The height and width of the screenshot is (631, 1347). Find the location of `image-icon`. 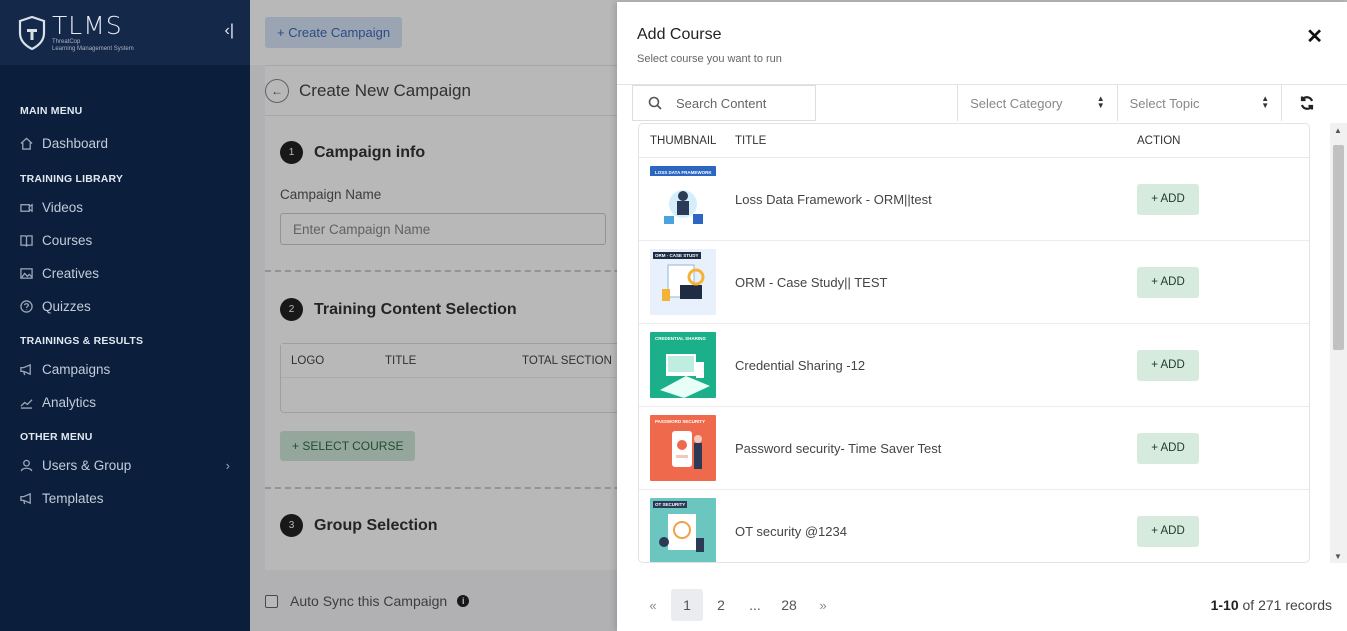

image-icon is located at coordinates (26, 273).